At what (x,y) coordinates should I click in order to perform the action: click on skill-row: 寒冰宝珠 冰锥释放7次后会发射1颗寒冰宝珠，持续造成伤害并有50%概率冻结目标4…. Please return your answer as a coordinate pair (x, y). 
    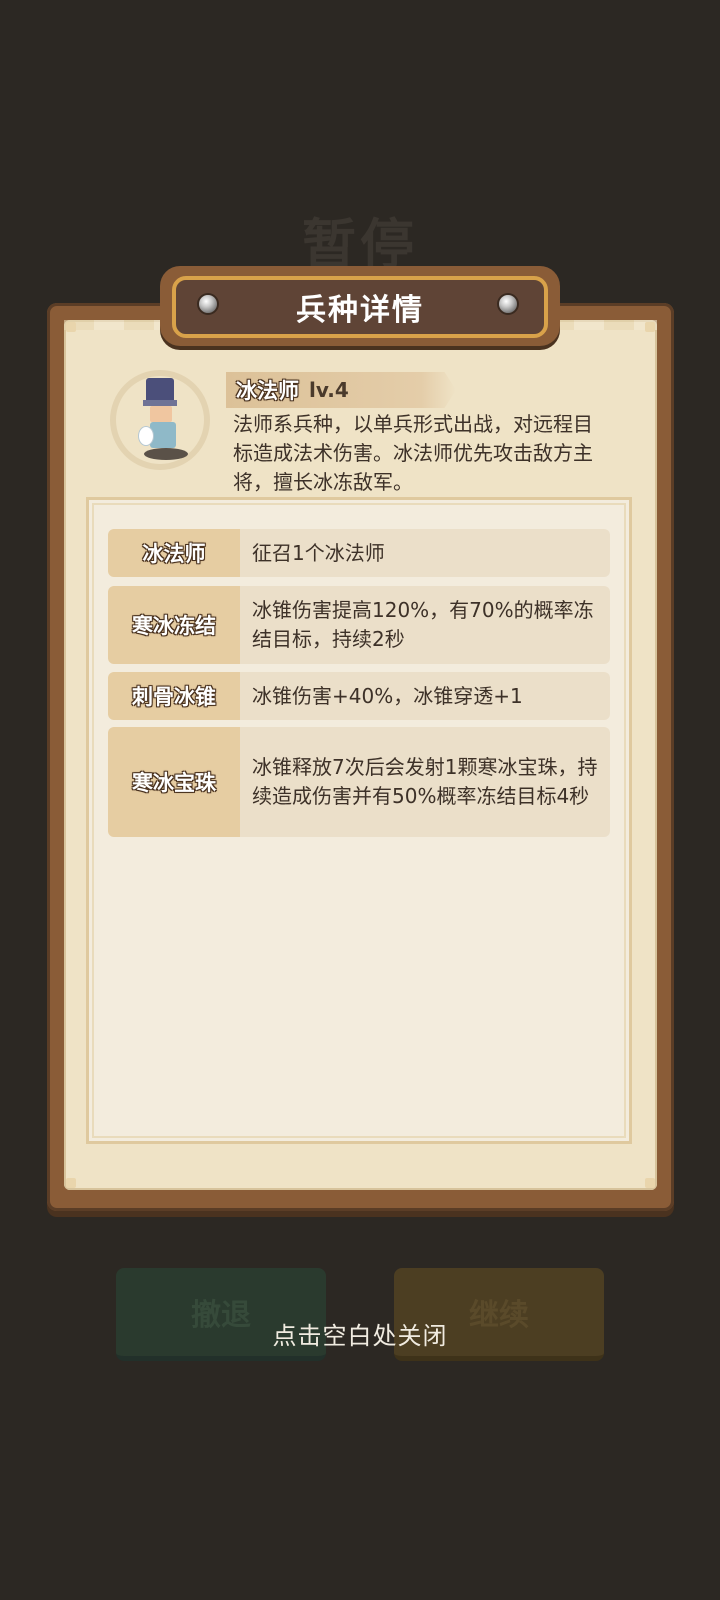
    Looking at the image, I should click on (359, 782).